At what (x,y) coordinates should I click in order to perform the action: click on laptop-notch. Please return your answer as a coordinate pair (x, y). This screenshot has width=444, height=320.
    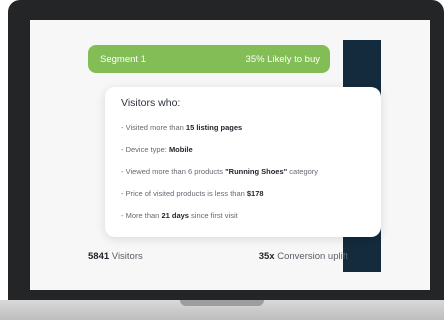
    Looking at the image, I should click on (222, 303).